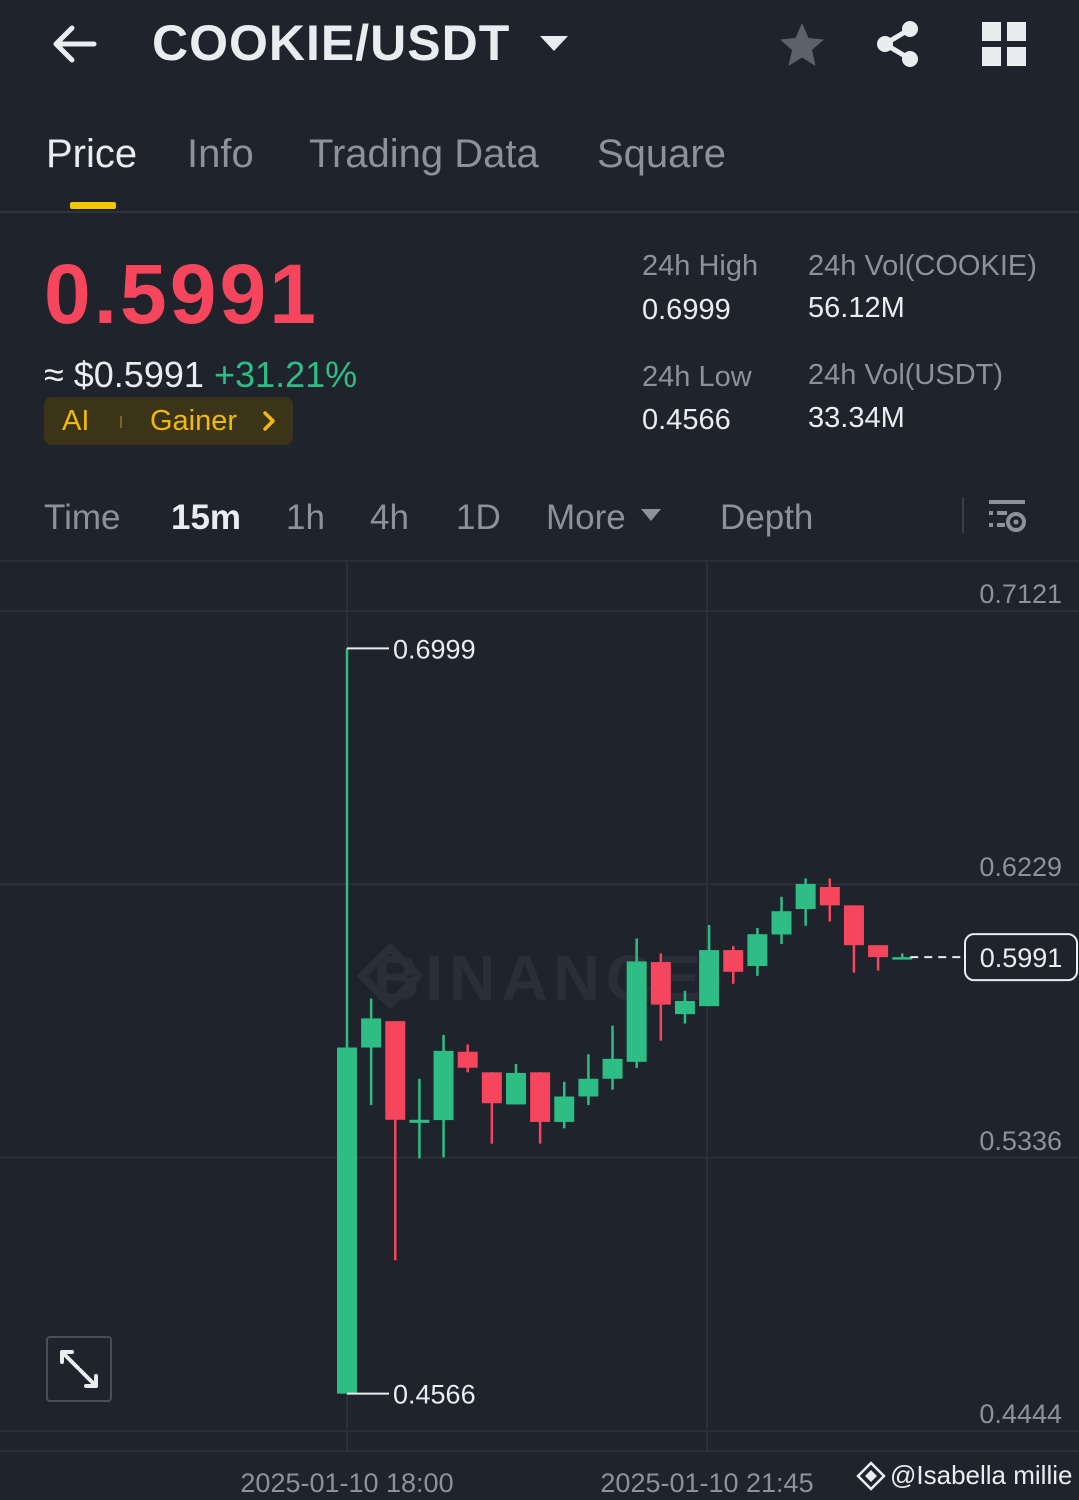 The image size is (1079, 1500). Describe the element at coordinates (802, 45) in the screenshot. I see `star-icon` at that location.